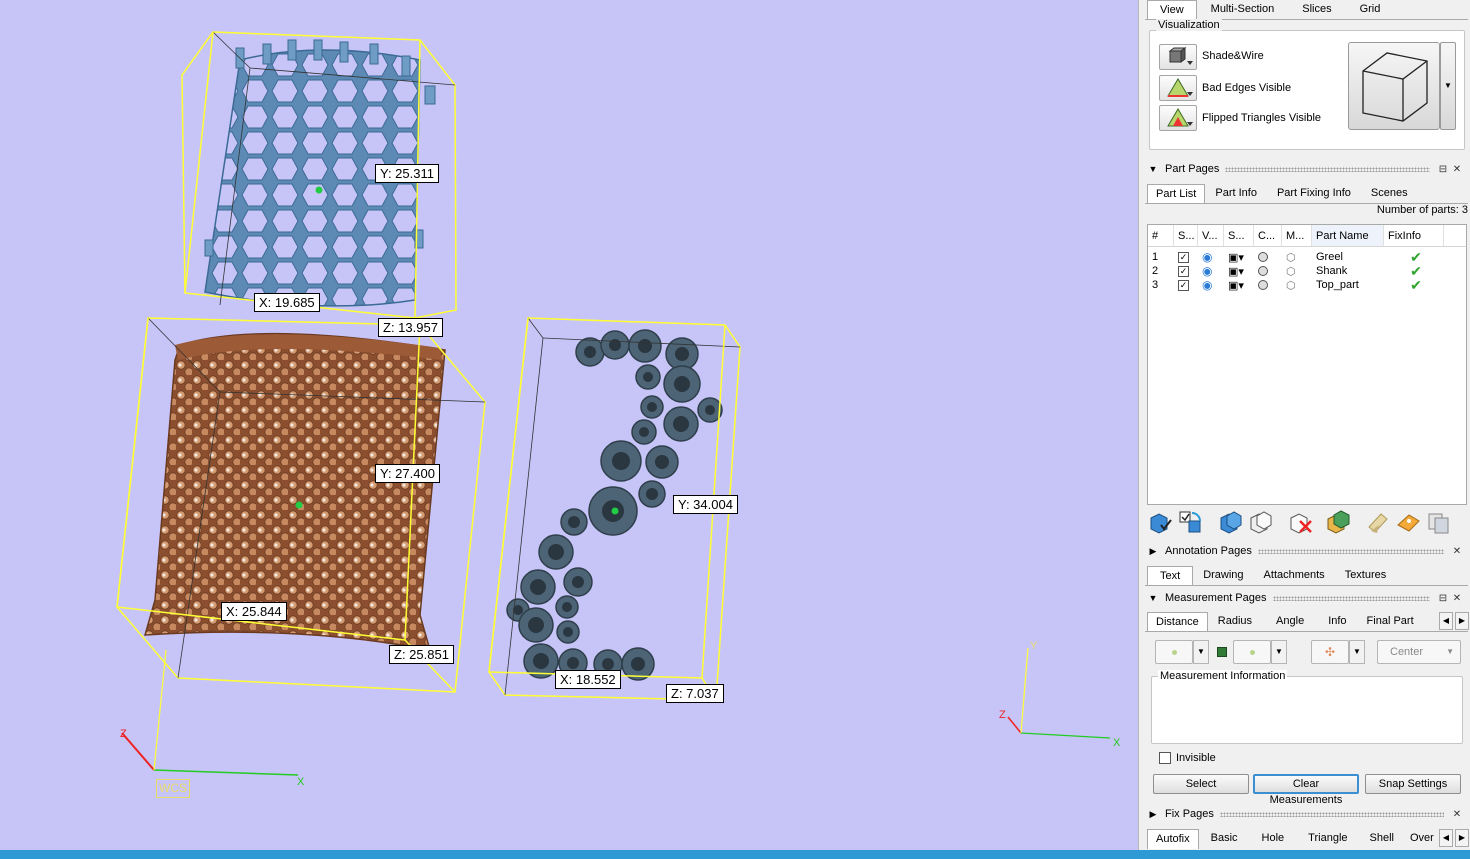  I want to click on select-all-parts-icon, so click(1160, 522).